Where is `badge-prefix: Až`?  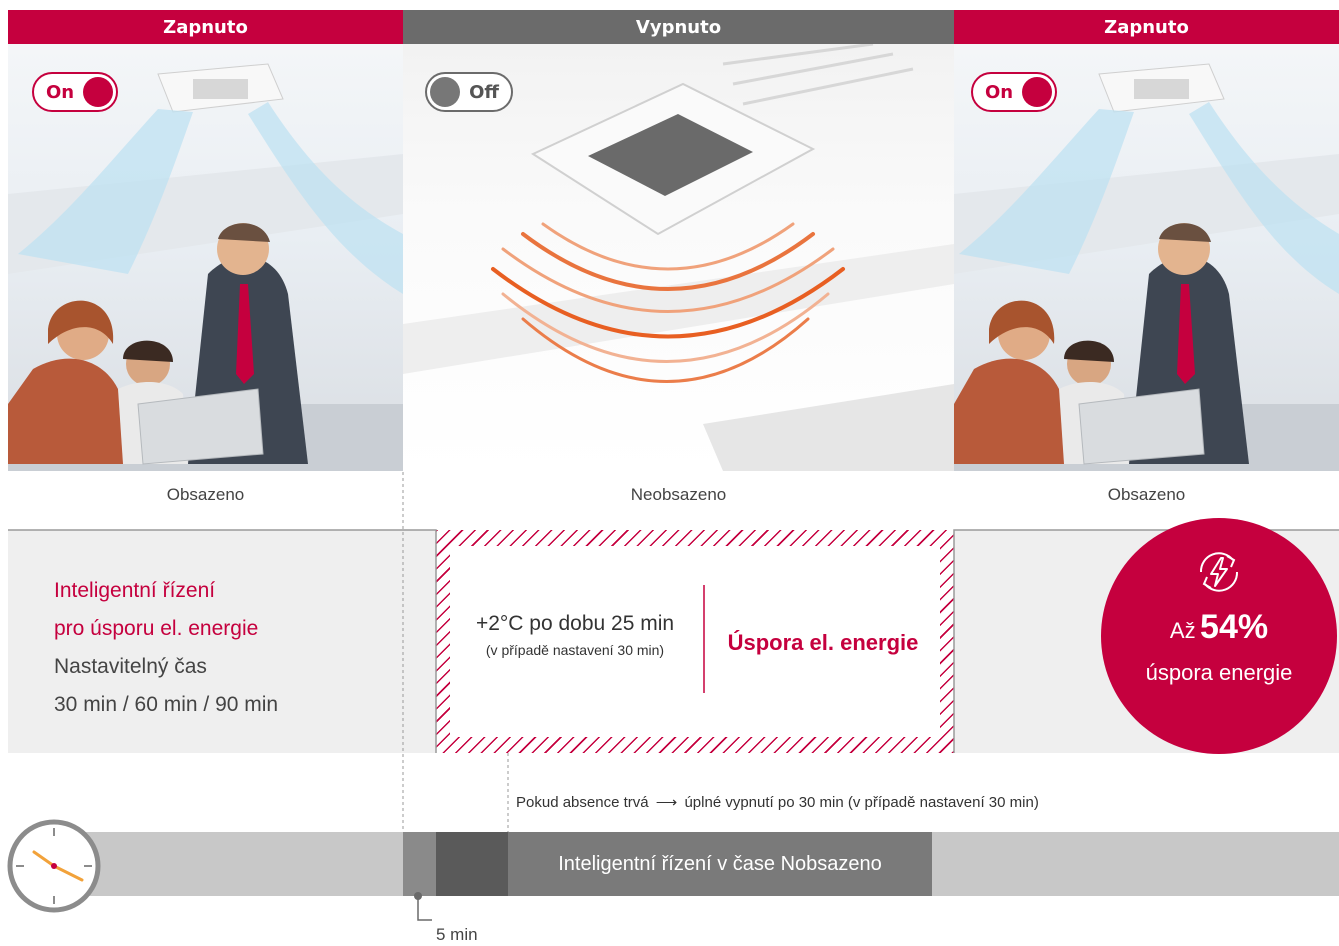 badge-prefix: Až is located at coordinates (1182, 630).